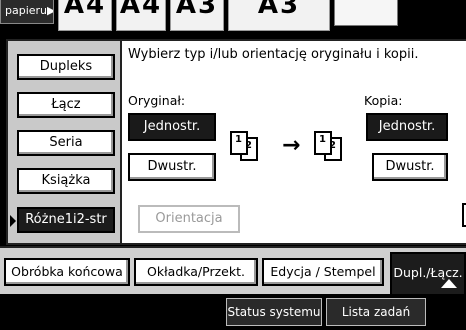 The height and width of the screenshot is (330, 466). Describe the element at coordinates (172, 127) in the screenshot. I see `original-one-sided-button: Jednostr.` at that location.